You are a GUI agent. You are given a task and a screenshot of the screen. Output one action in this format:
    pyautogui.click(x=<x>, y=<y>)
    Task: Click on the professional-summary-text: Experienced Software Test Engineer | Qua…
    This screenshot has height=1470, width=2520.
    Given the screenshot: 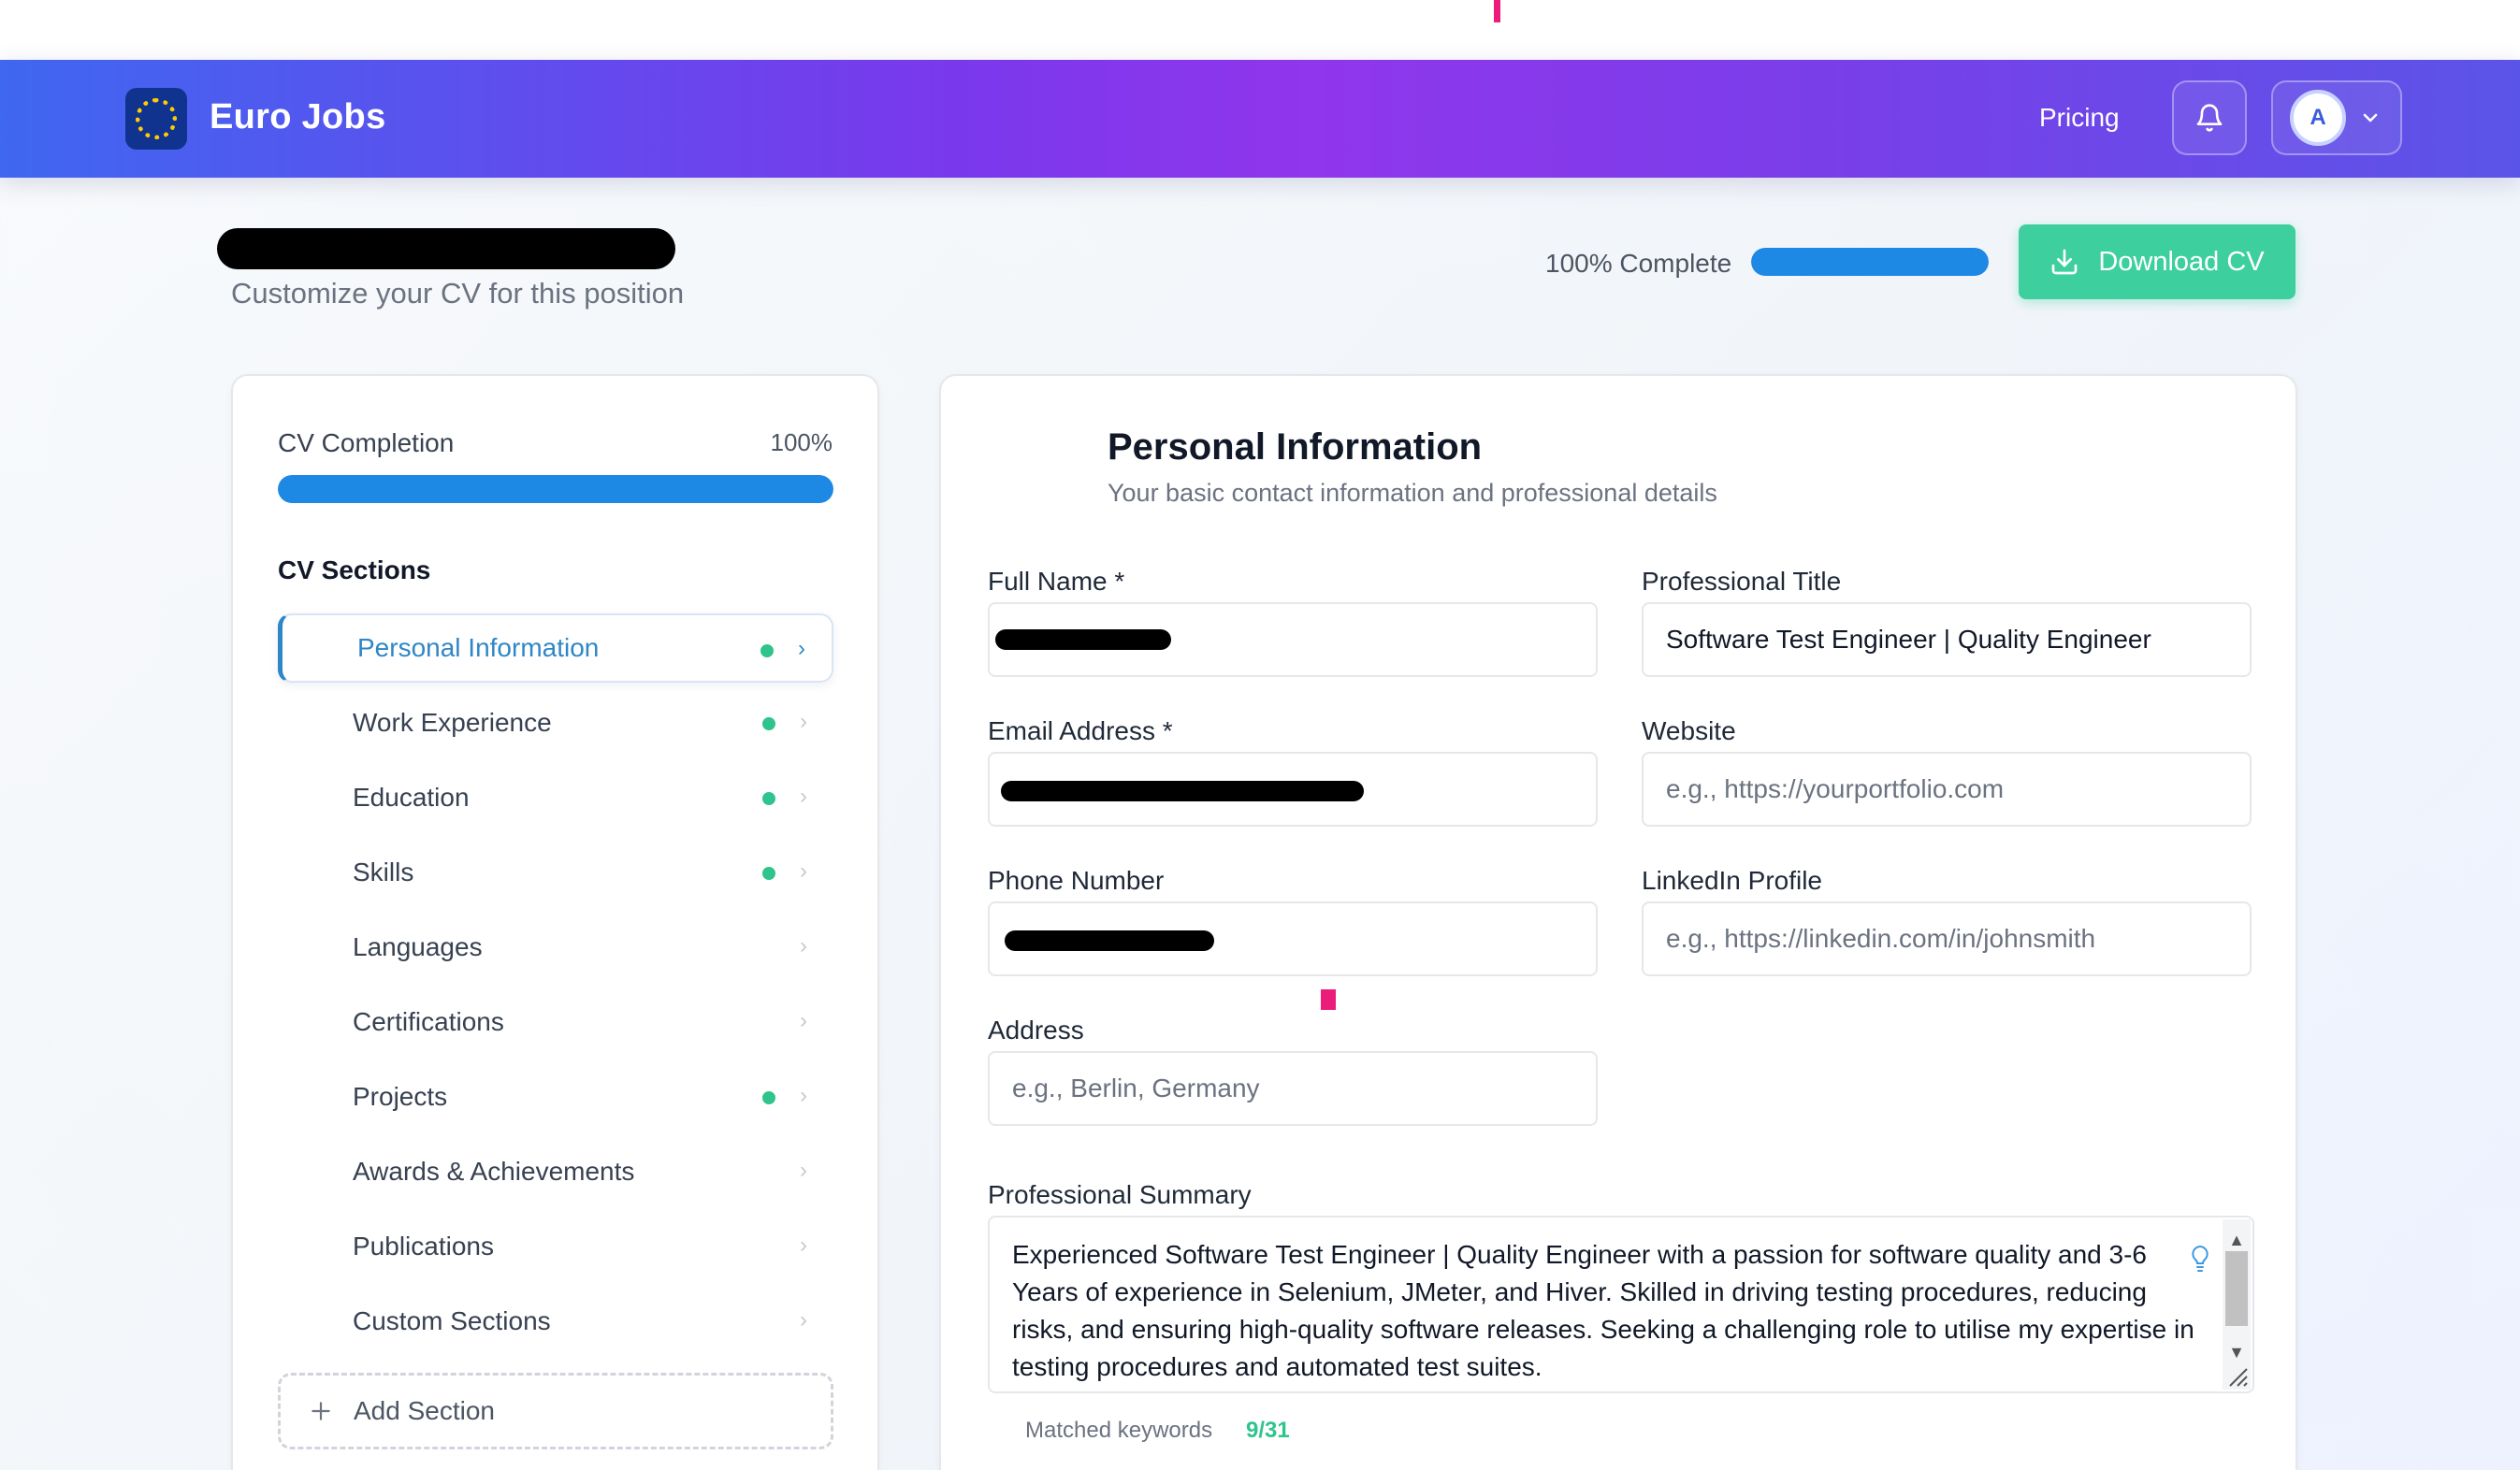 What is the action you would take?
    pyautogui.click(x=1603, y=1310)
    